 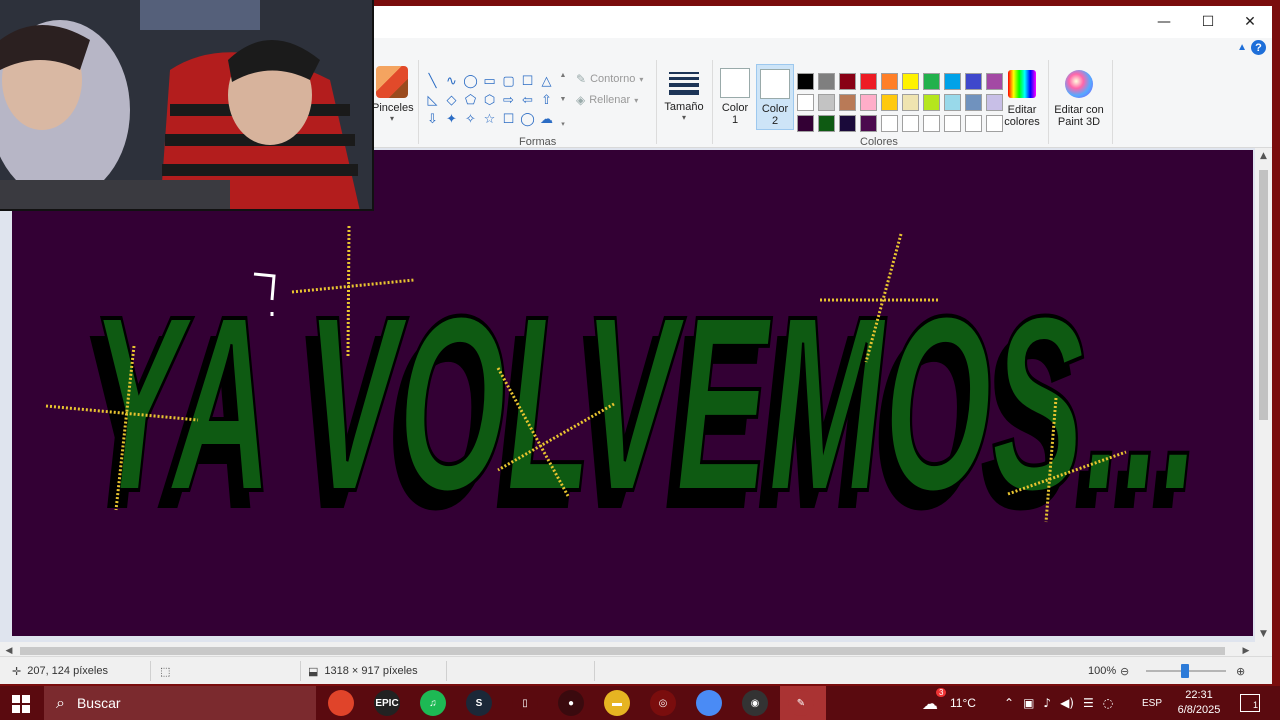 I want to click on fill-button: ◈ Rellenar ▾, so click(x=607, y=100).